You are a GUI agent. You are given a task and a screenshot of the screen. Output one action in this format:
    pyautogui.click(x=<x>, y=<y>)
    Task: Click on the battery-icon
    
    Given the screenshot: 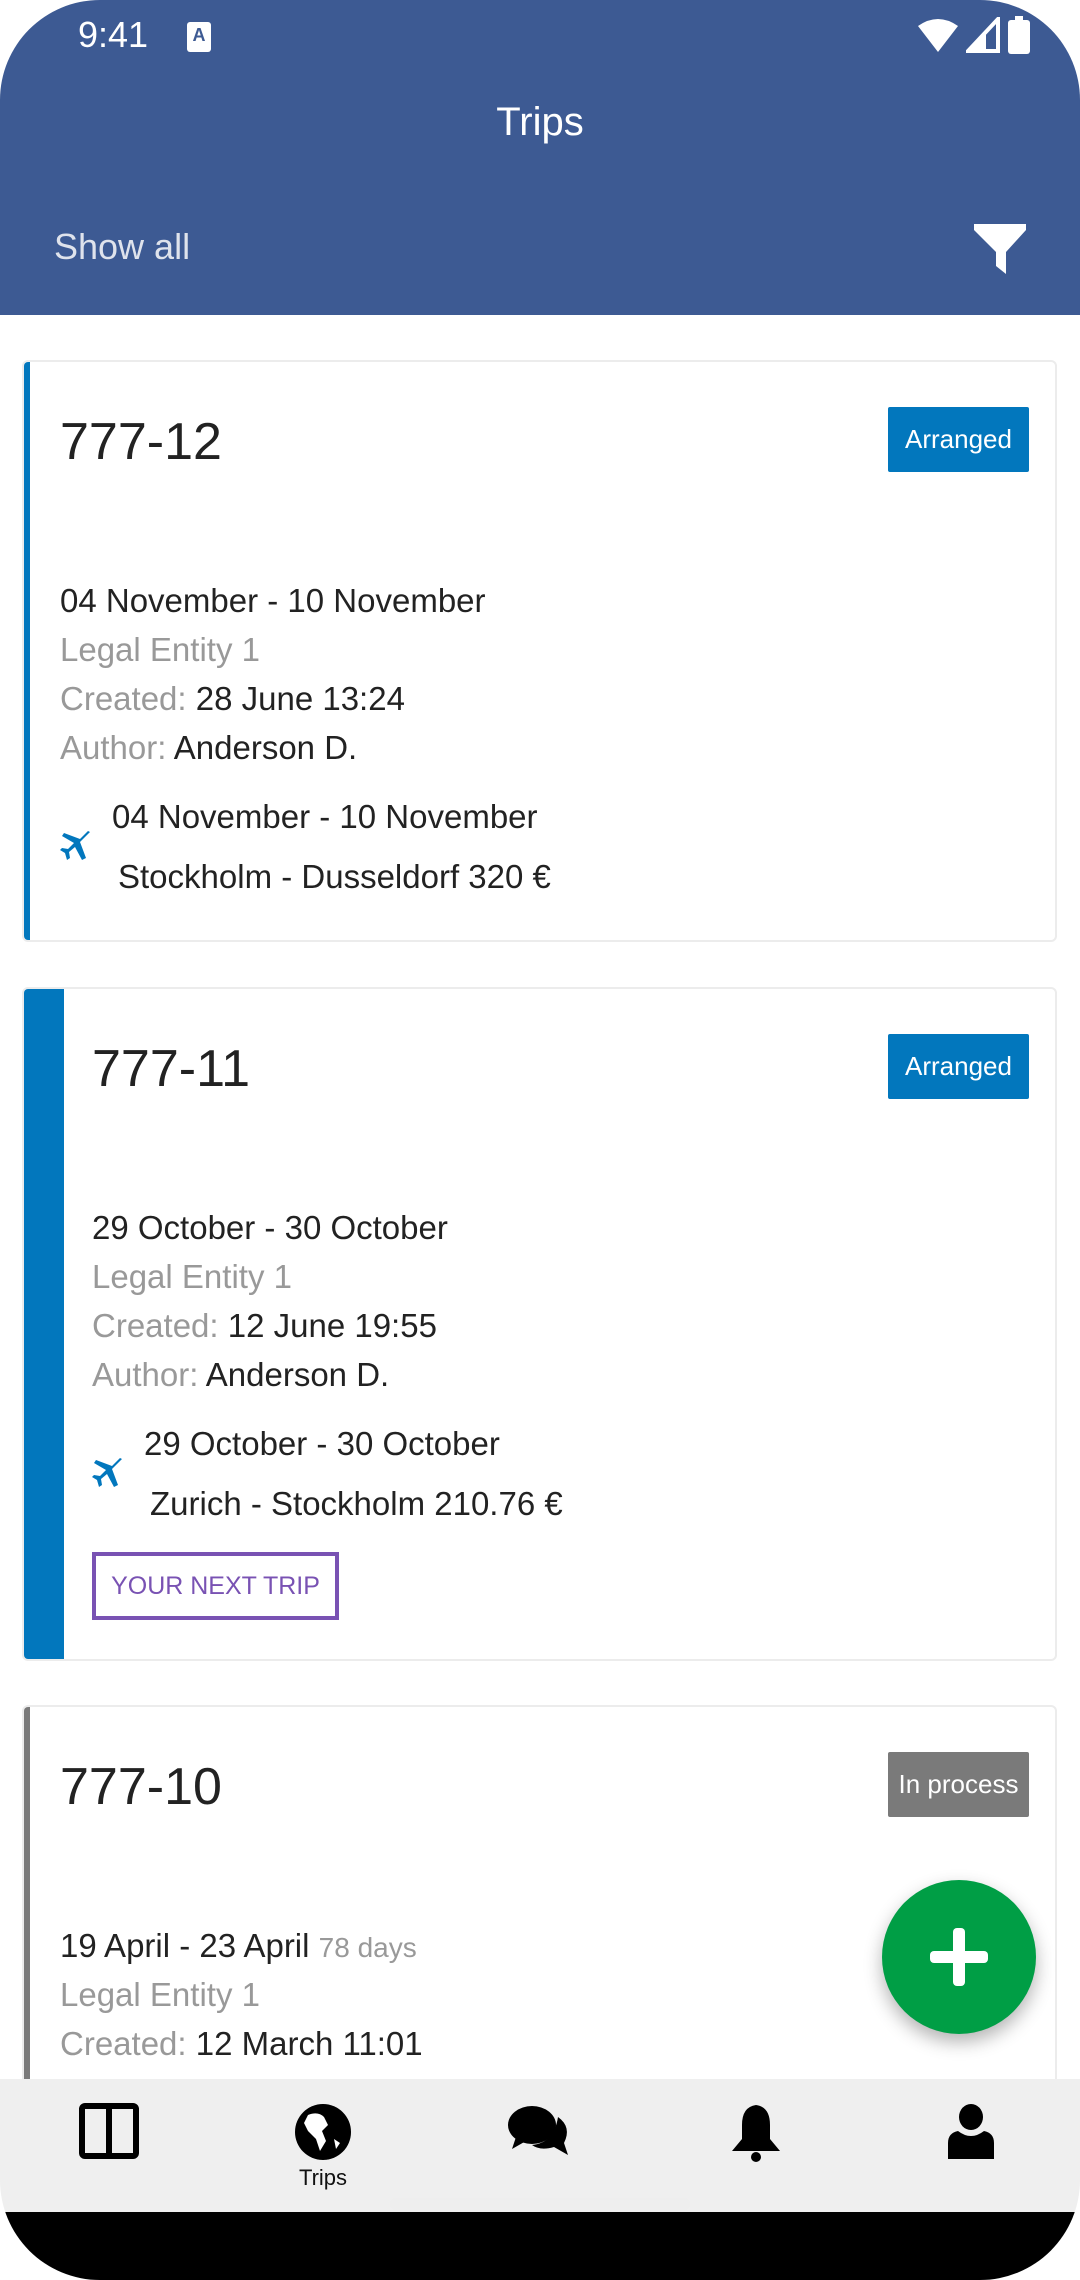 What is the action you would take?
    pyautogui.click(x=1019, y=35)
    